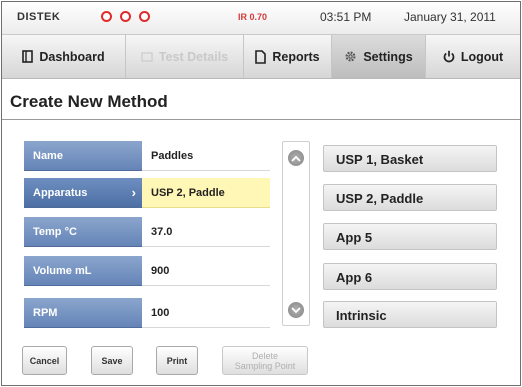 The width and height of the screenshot is (522, 387). Describe the element at coordinates (410, 158) in the screenshot. I see `apparatus-option: USP 1, Basket` at that location.